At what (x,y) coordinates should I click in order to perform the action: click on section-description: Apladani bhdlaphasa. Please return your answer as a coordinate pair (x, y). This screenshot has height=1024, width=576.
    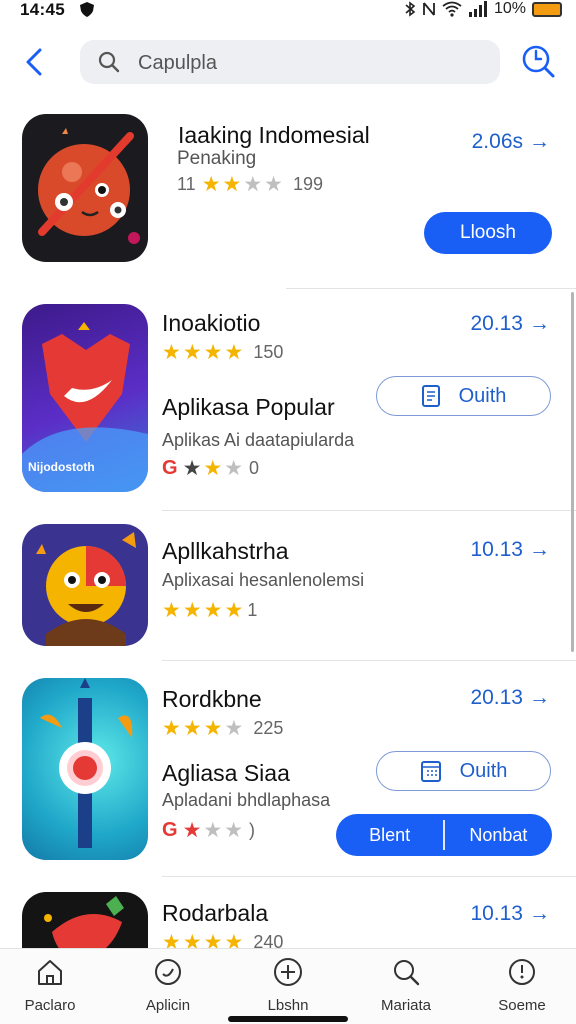
    Looking at the image, I should click on (246, 800).